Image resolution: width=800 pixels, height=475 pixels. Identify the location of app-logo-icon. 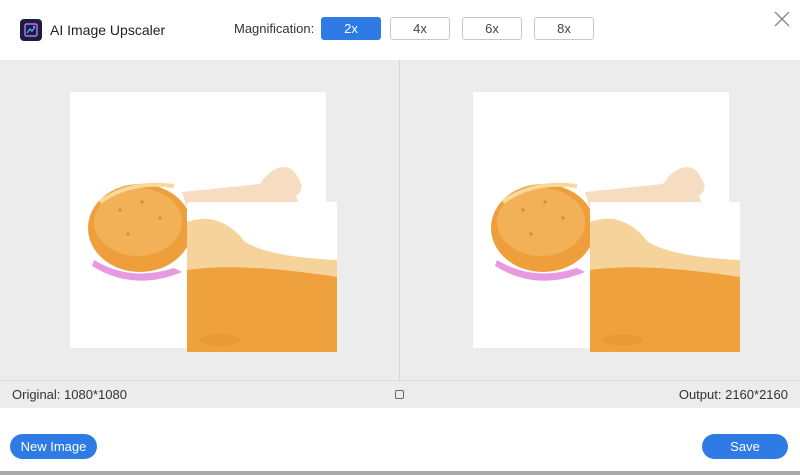
(31, 30).